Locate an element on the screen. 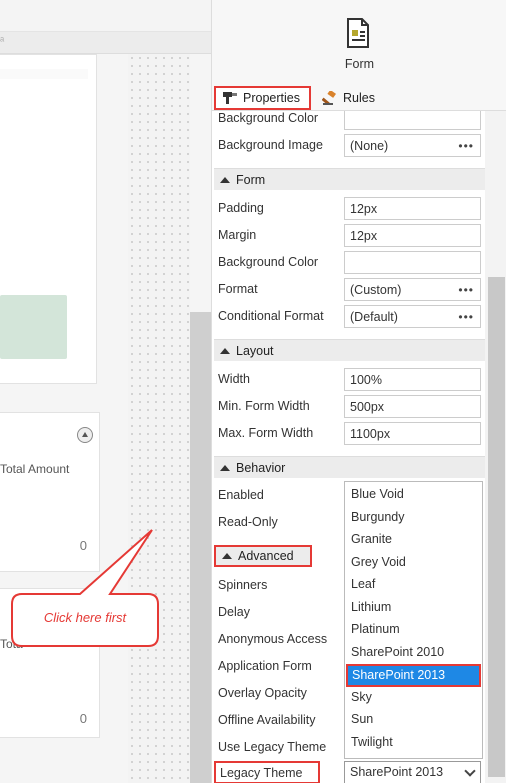  tab-label: Rules is located at coordinates (359, 98).